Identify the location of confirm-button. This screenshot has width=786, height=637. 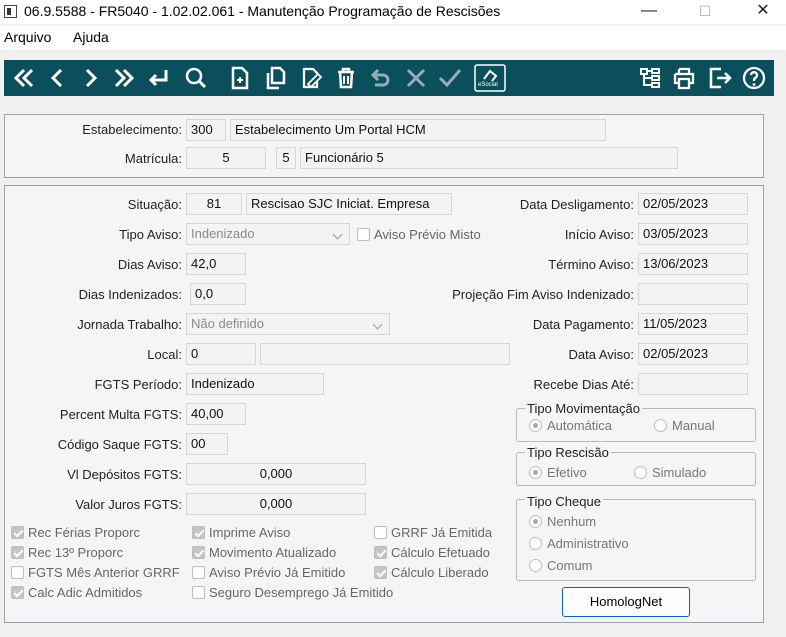
(450, 78).